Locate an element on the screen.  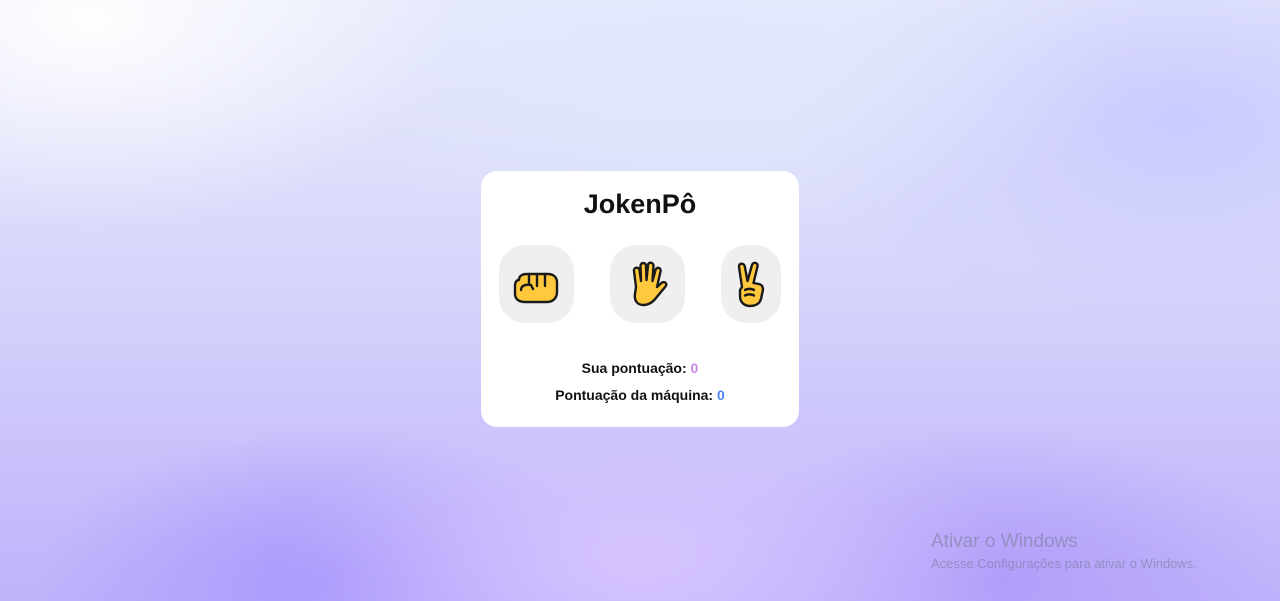
page-title: JokenPô is located at coordinates (640, 204).